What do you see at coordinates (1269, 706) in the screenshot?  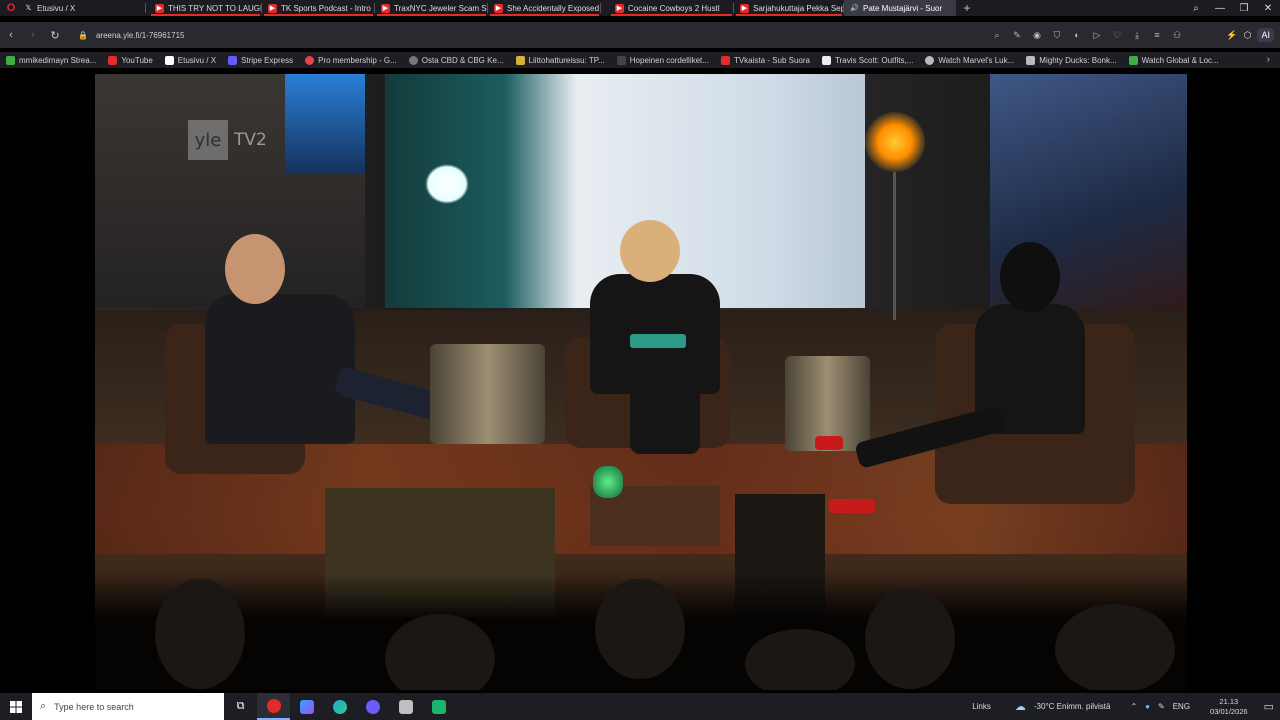 I see `notification-icon: ▭` at bounding box center [1269, 706].